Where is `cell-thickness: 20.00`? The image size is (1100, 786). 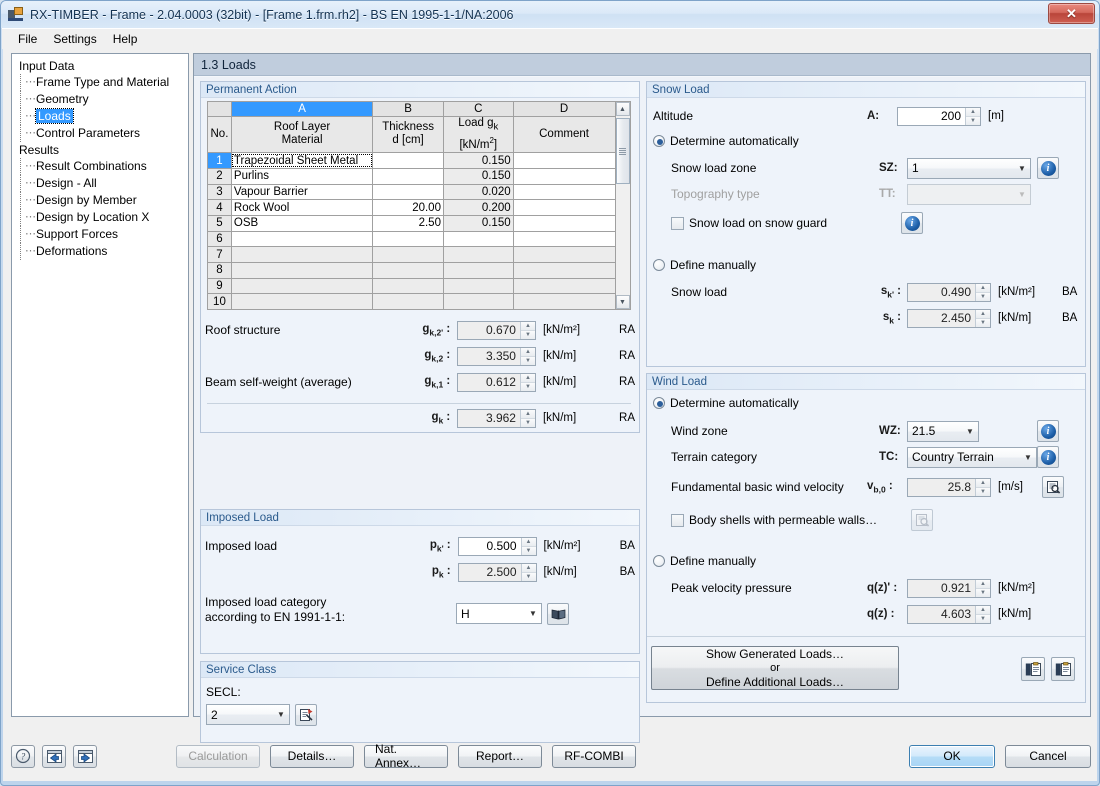 cell-thickness: 20.00 is located at coordinates (408, 207).